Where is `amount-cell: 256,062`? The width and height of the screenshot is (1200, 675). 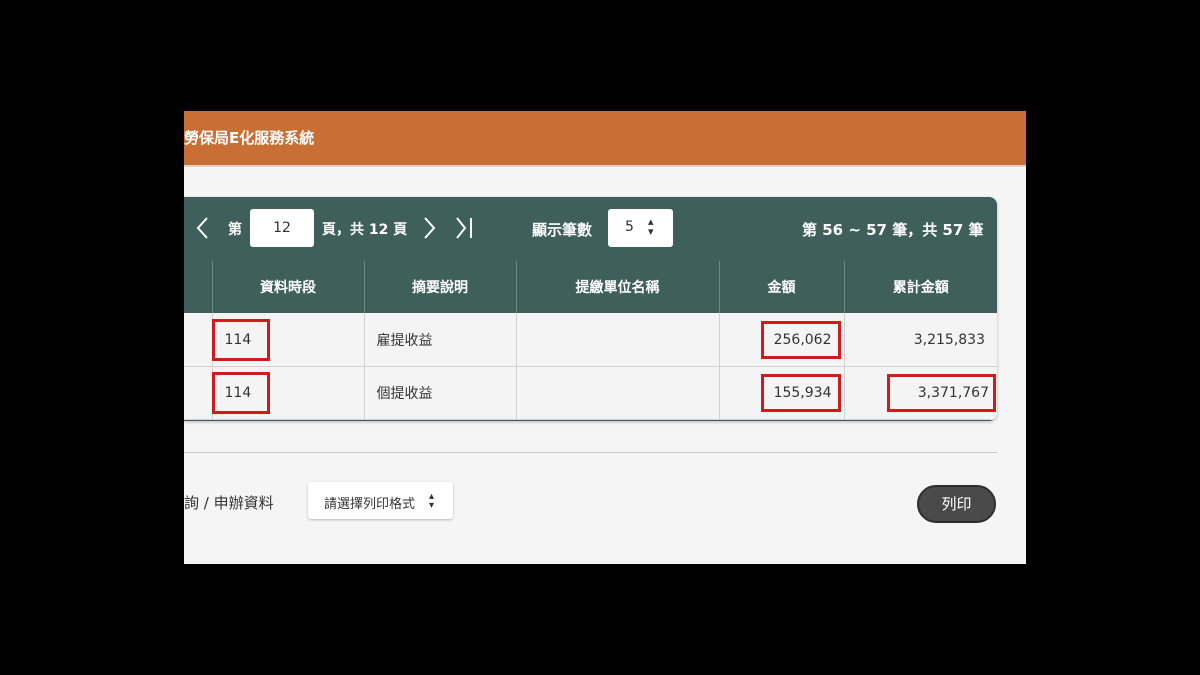
amount-cell: 256,062 is located at coordinates (781, 340).